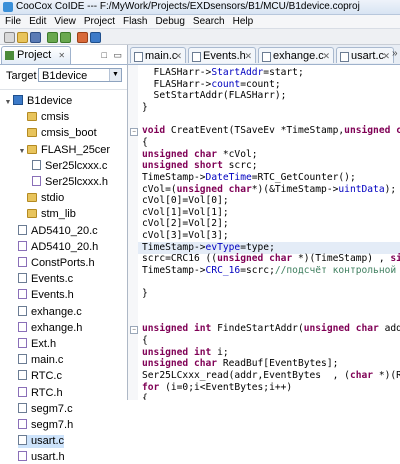  What do you see at coordinates (45, 409) in the screenshot?
I see `tree-item-segm7-c: segm7.c` at bounding box center [45, 409].